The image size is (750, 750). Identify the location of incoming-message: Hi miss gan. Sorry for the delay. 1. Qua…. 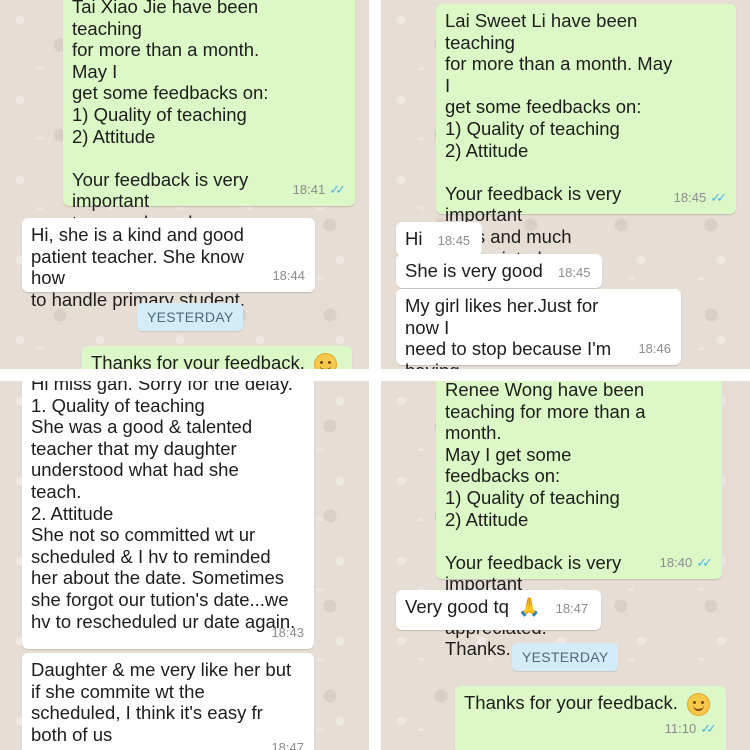
(168, 515).